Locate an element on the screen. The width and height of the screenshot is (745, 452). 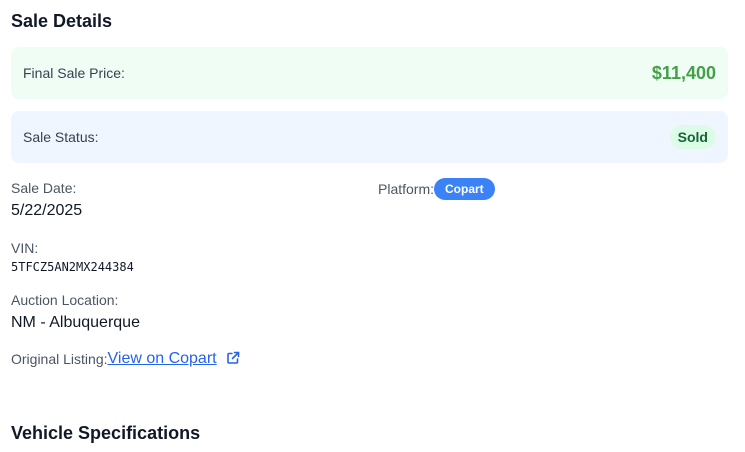
original-listing-field: Original Listing: View on Copart is located at coordinates (125, 359).